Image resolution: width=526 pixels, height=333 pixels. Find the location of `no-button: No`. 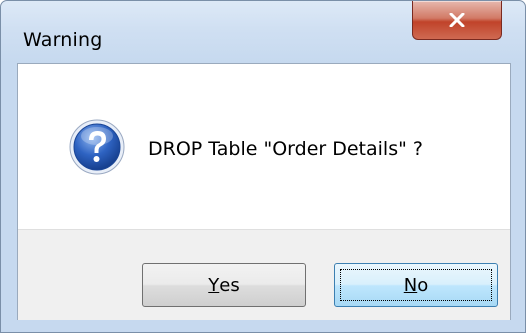

no-button: No is located at coordinates (416, 285).